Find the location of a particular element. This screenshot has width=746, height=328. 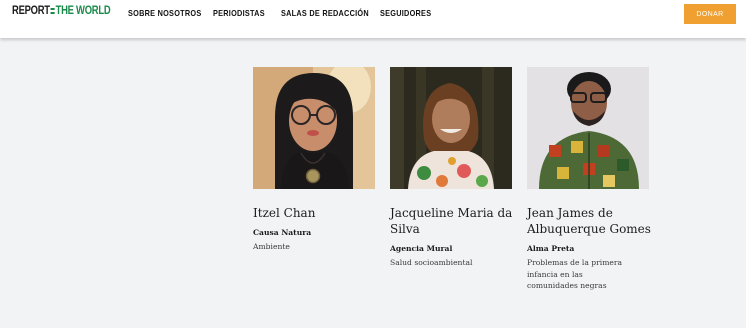

logo-word-report: REPORT is located at coordinates (31, 11).